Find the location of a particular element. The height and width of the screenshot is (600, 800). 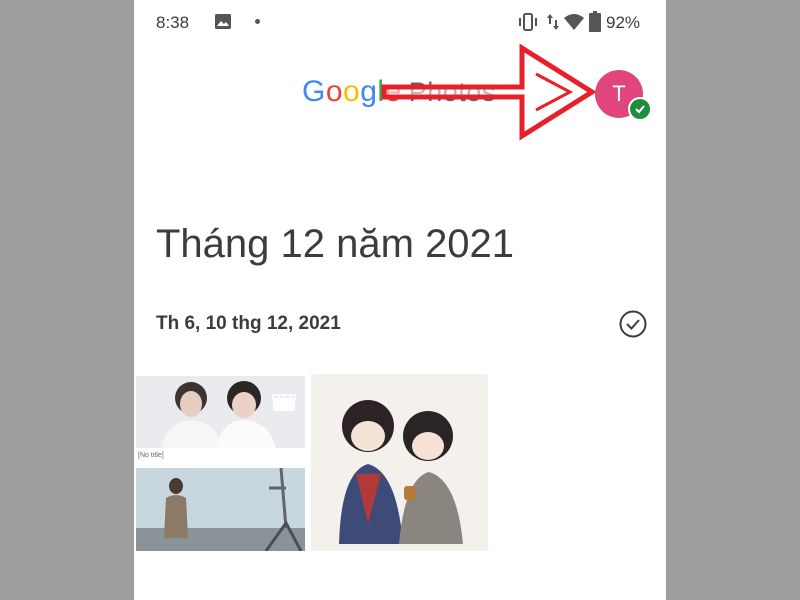

data-transfer-icon is located at coordinates (553, 22).